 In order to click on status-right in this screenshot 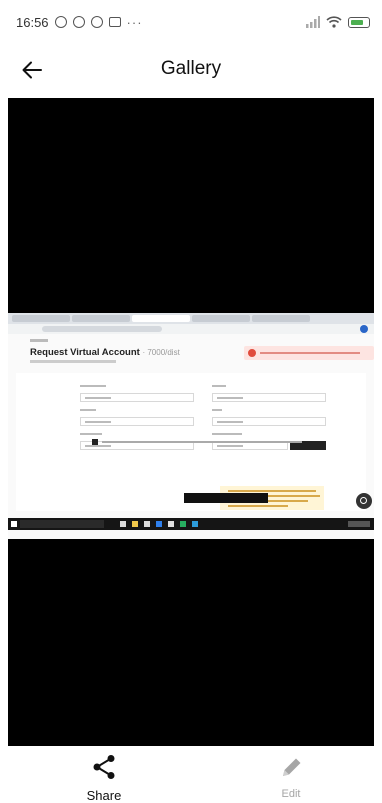, I will do `click(338, 22)`.